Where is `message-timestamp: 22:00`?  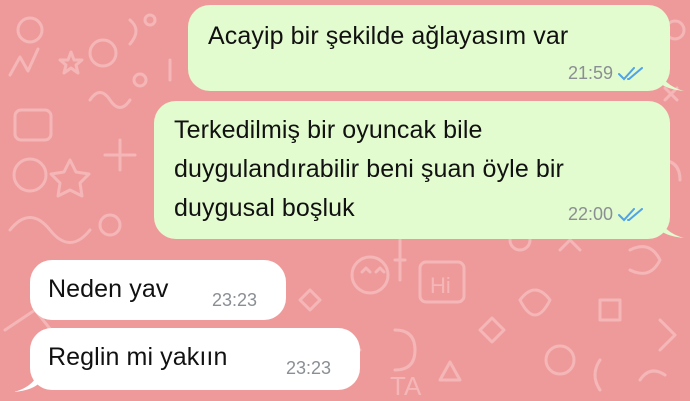
message-timestamp: 22:00 is located at coordinates (590, 214).